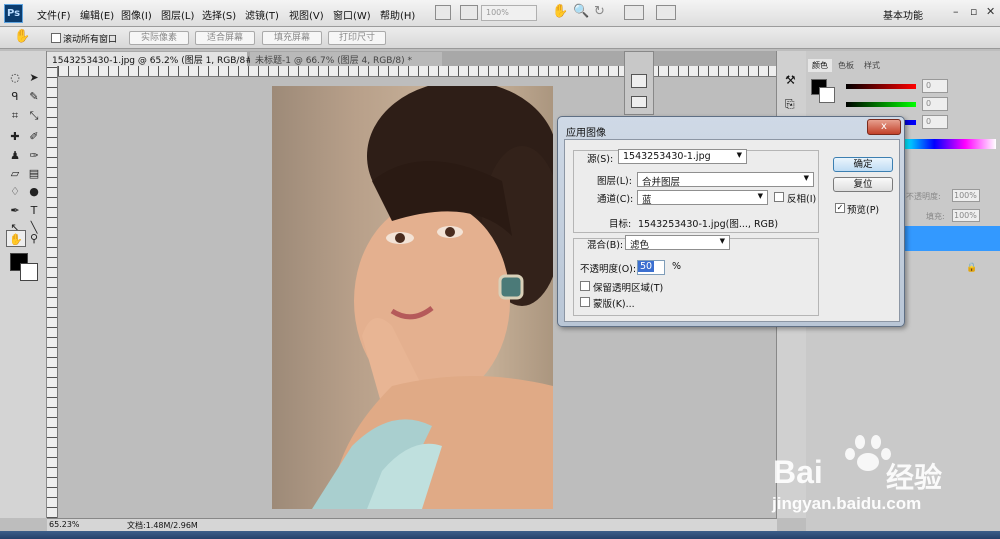 The height and width of the screenshot is (539, 1000). Describe the element at coordinates (34, 174) in the screenshot. I see `gradient-tool-icon: ▤` at that location.